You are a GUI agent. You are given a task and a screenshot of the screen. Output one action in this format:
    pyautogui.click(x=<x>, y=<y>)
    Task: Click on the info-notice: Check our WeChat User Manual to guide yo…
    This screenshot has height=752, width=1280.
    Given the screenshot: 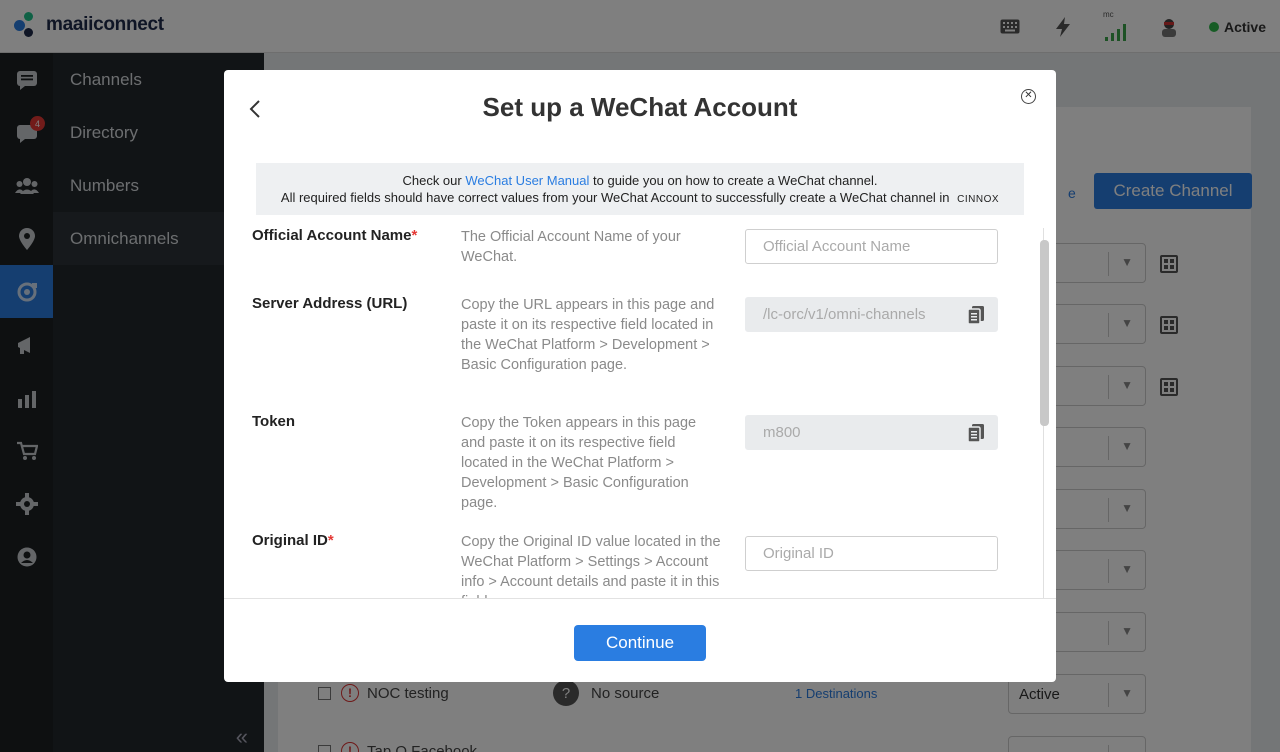 What is the action you would take?
    pyautogui.click(x=640, y=189)
    